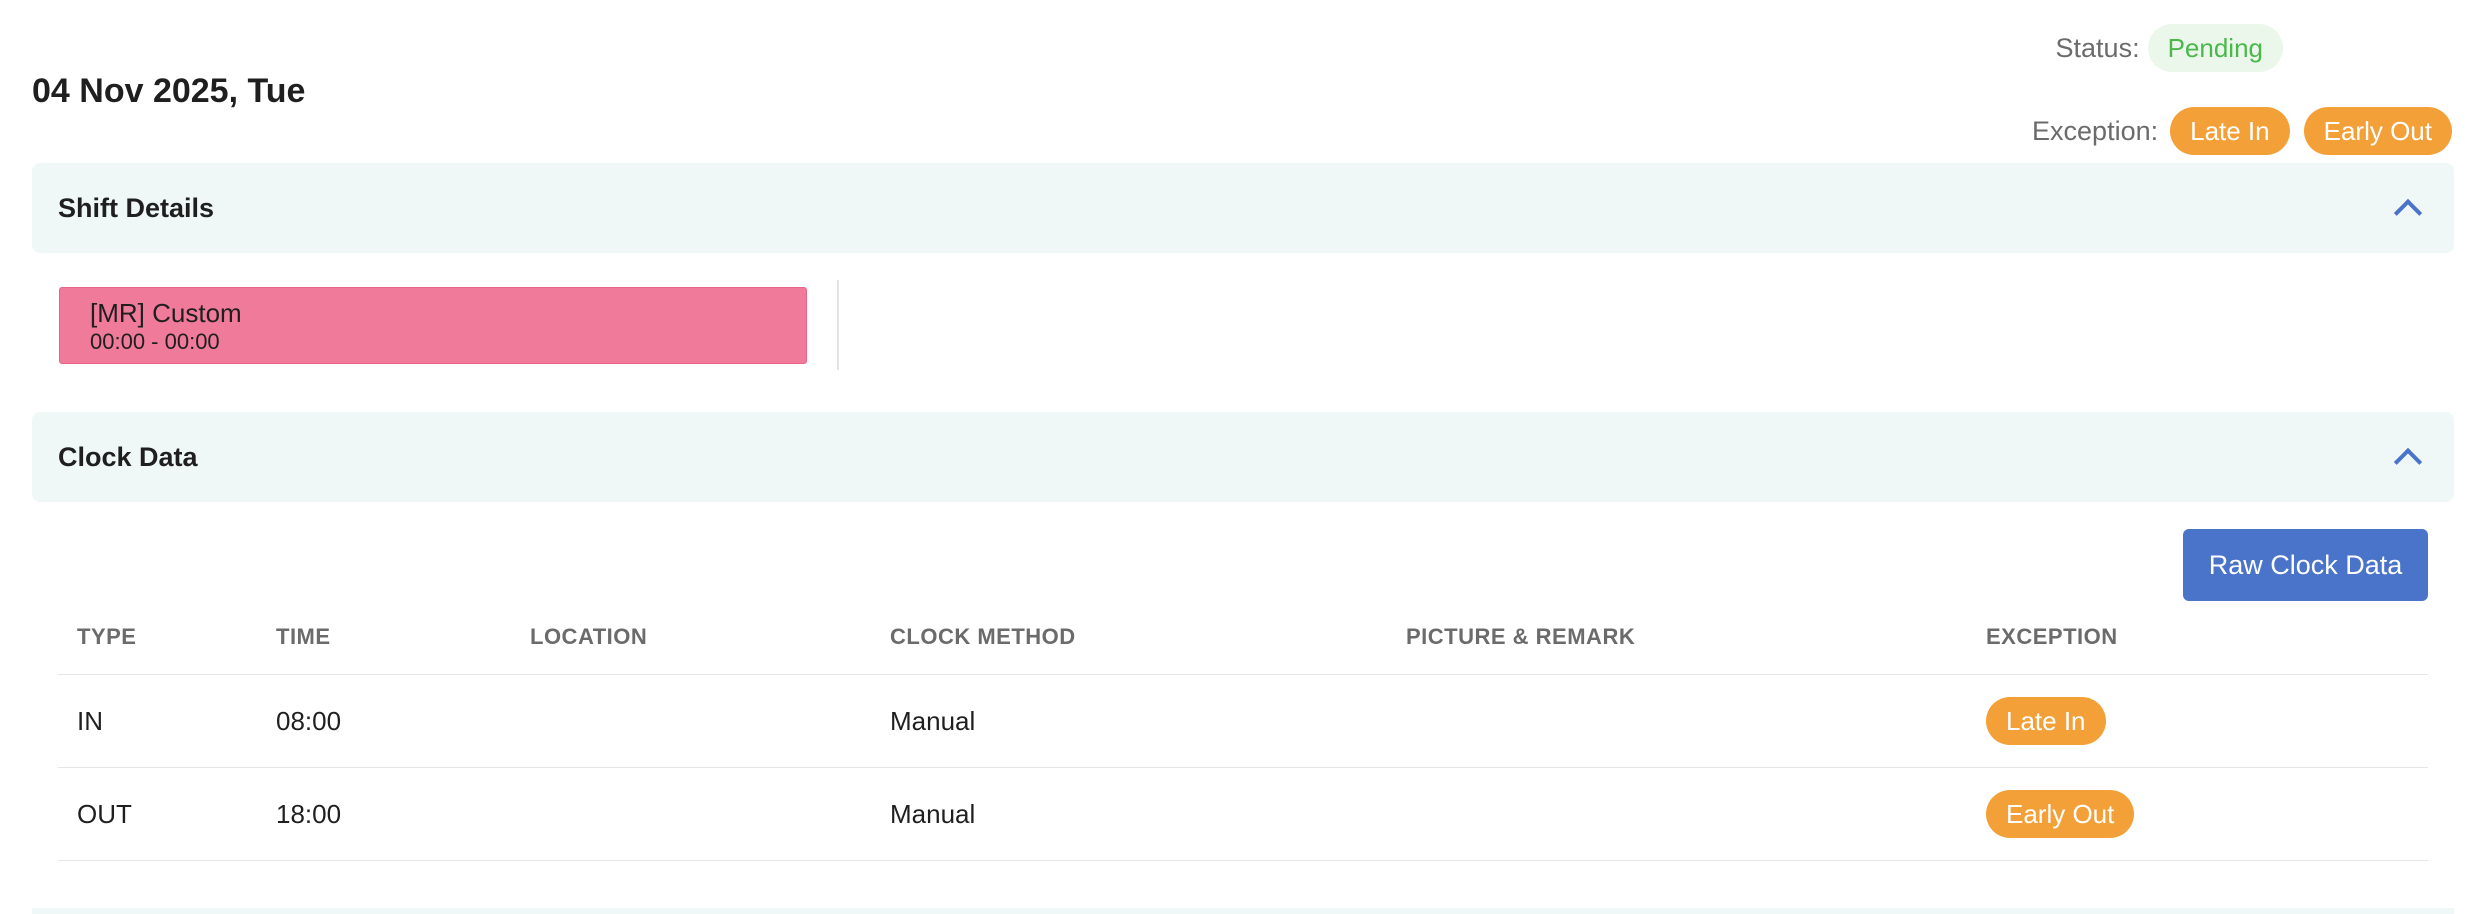  Describe the element at coordinates (838, 325) in the screenshot. I see `divider` at that location.